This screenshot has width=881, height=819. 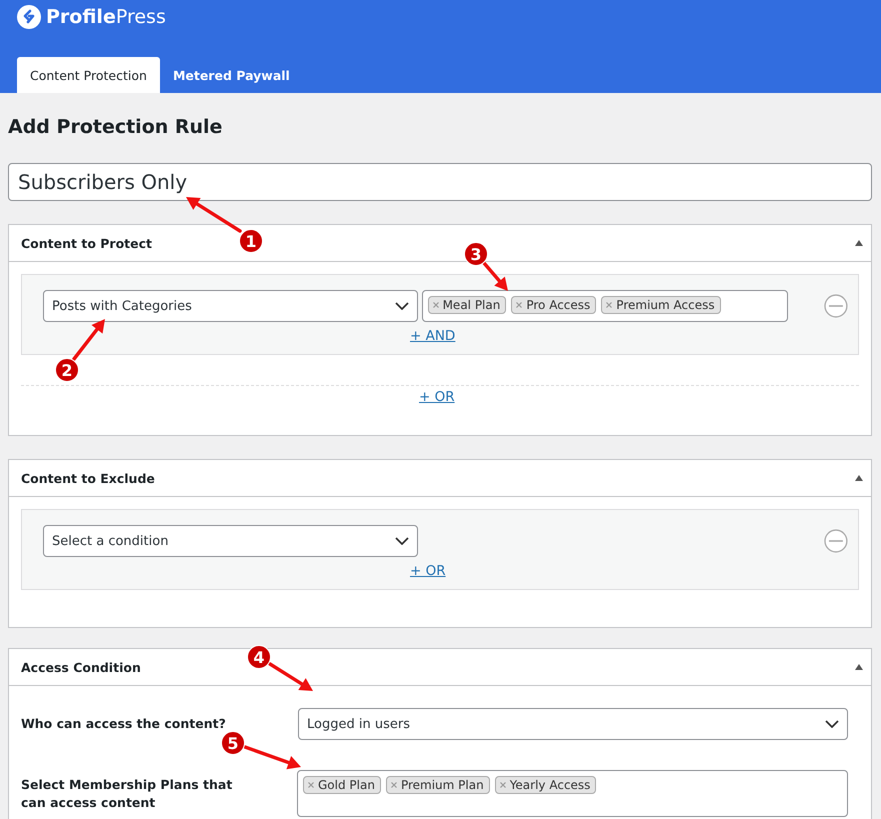 I want to click on field-label: Select Membership Plans that can access content, so click(x=127, y=794).